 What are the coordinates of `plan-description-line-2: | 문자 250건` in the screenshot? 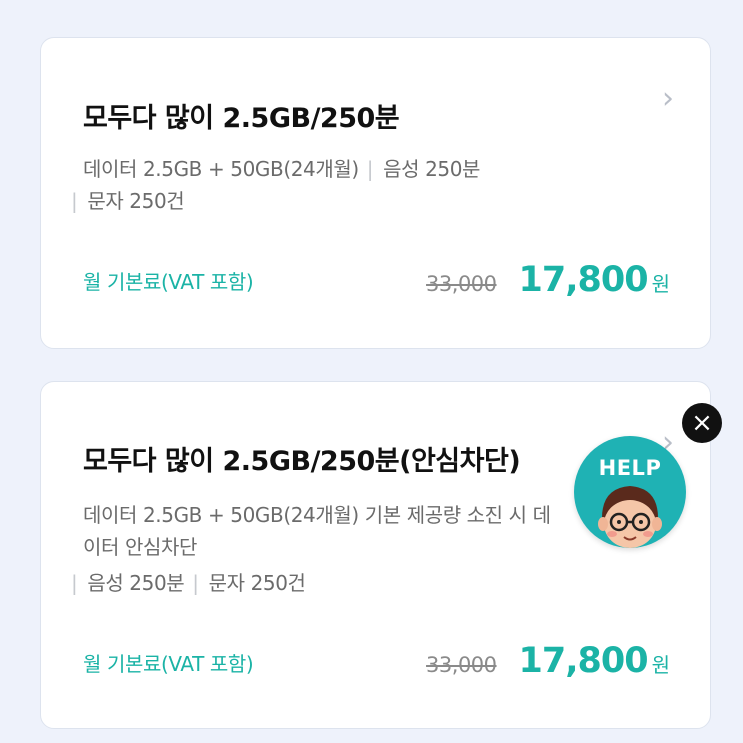 It's located at (357, 201).